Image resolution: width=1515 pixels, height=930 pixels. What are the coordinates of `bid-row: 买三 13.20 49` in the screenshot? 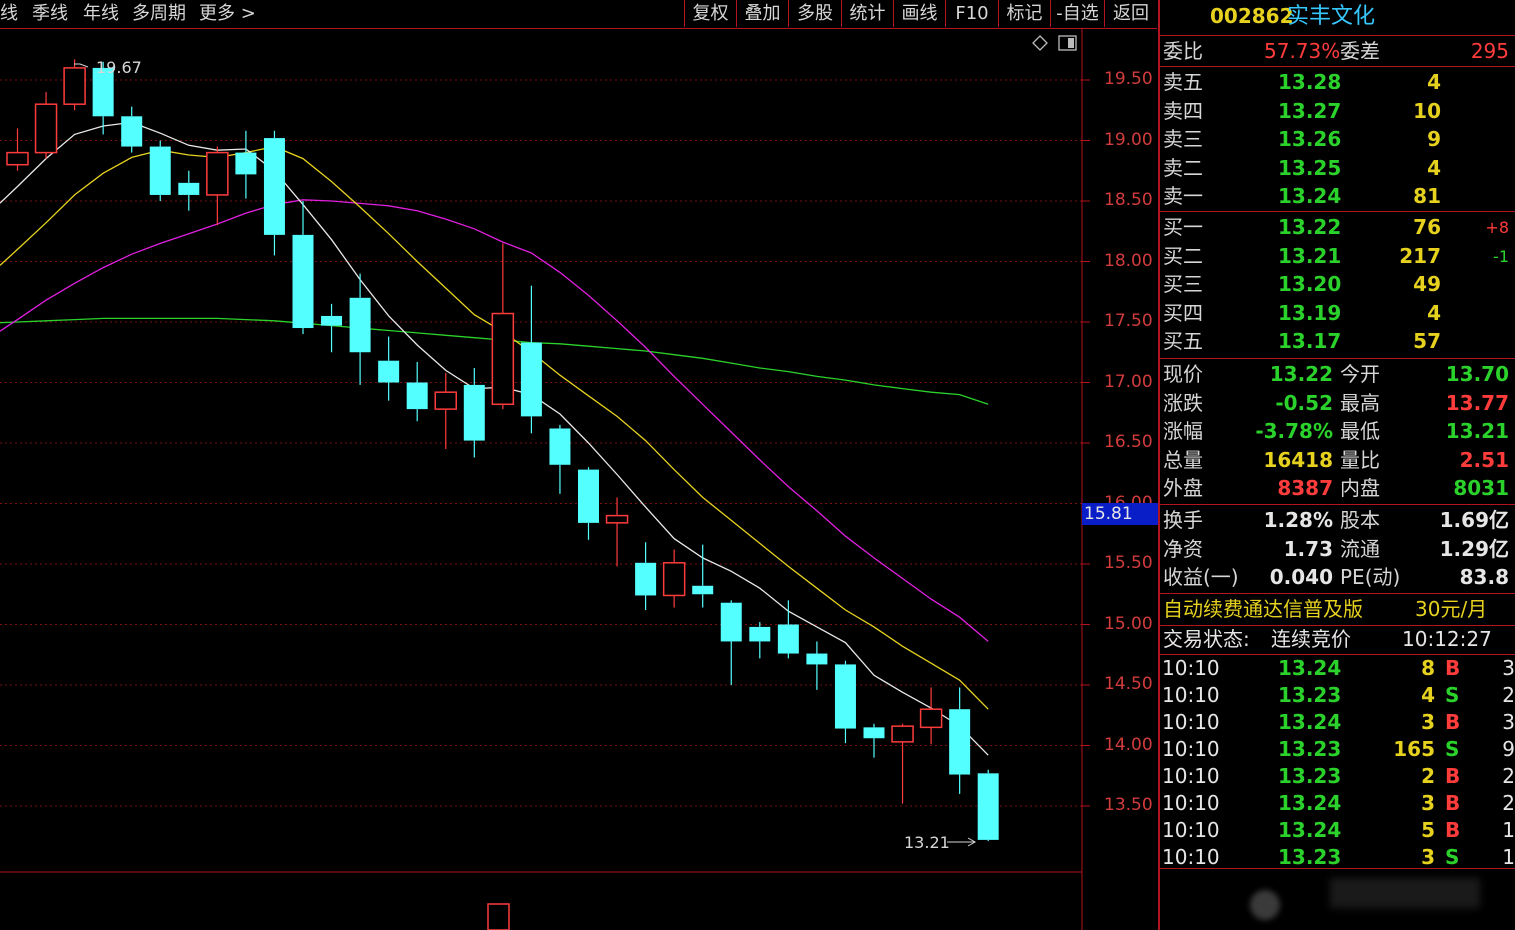 It's located at (1337, 284).